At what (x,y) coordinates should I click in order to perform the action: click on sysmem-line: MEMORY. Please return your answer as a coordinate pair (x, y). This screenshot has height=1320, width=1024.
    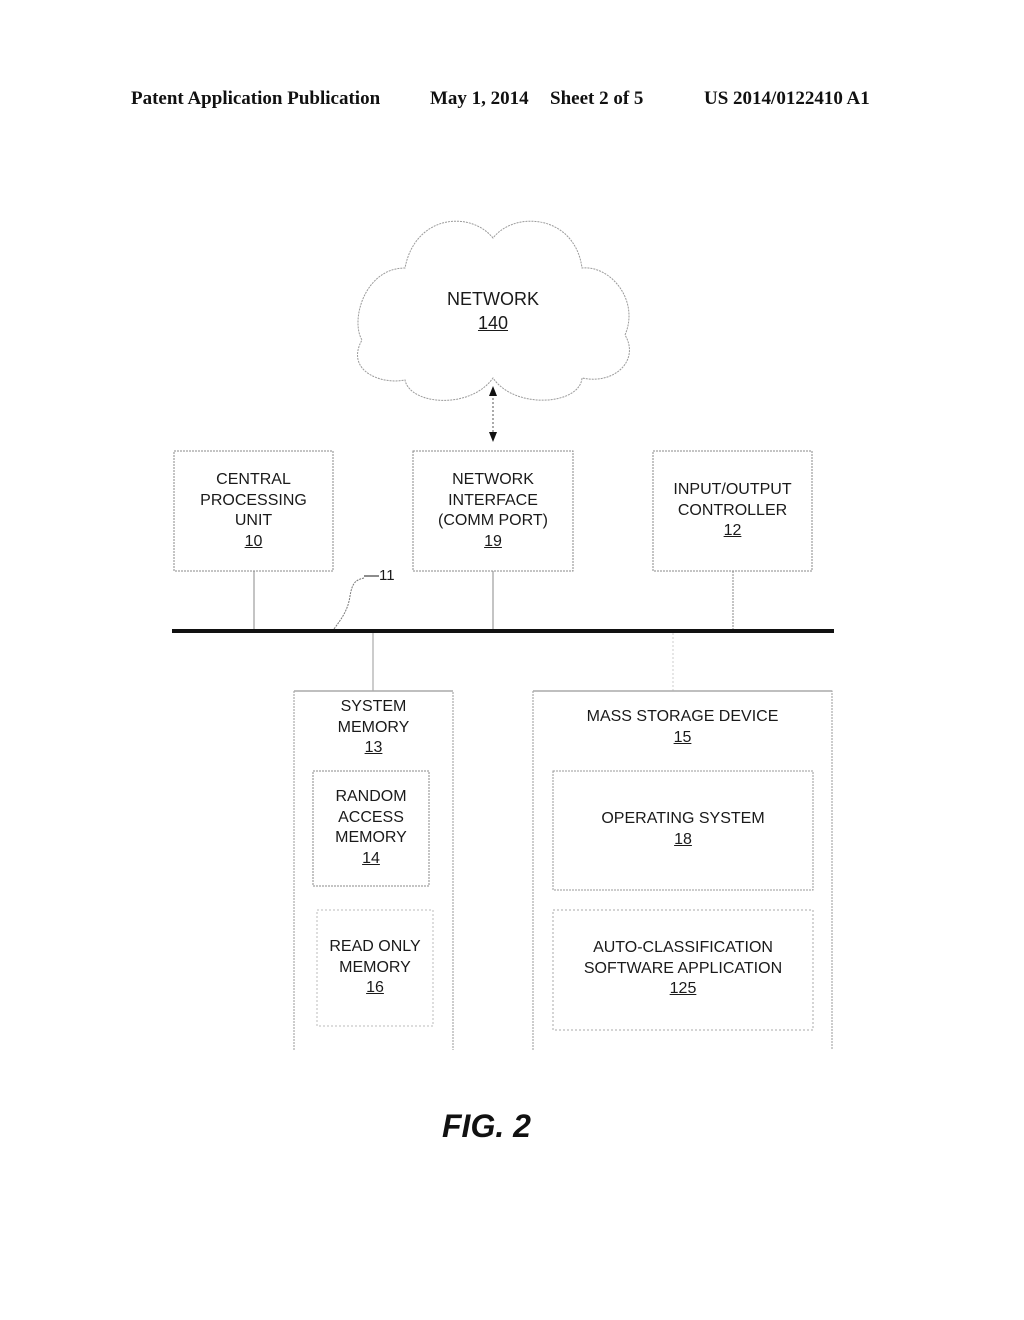
    Looking at the image, I should click on (373, 727).